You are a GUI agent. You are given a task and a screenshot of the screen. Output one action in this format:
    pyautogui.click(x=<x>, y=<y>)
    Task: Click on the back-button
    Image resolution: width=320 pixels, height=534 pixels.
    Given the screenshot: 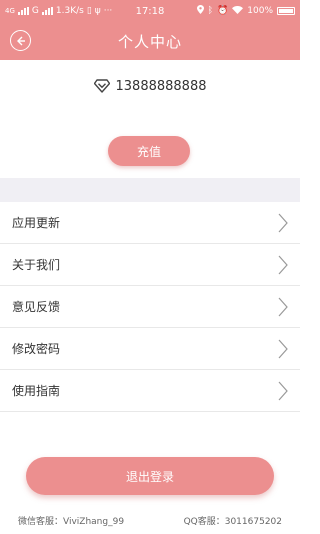 What is the action you would take?
    pyautogui.click(x=20, y=40)
    